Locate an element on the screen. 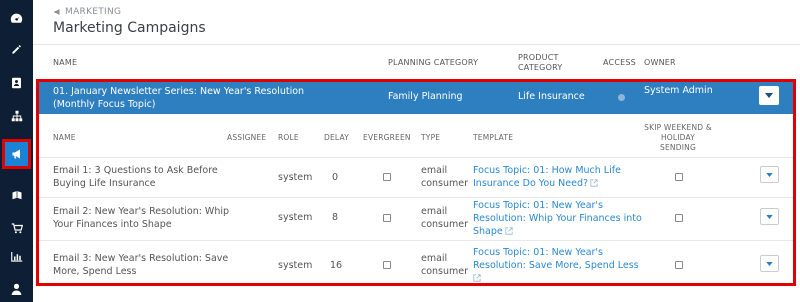 This screenshot has height=302, width=800. cart-icon is located at coordinates (16, 228).